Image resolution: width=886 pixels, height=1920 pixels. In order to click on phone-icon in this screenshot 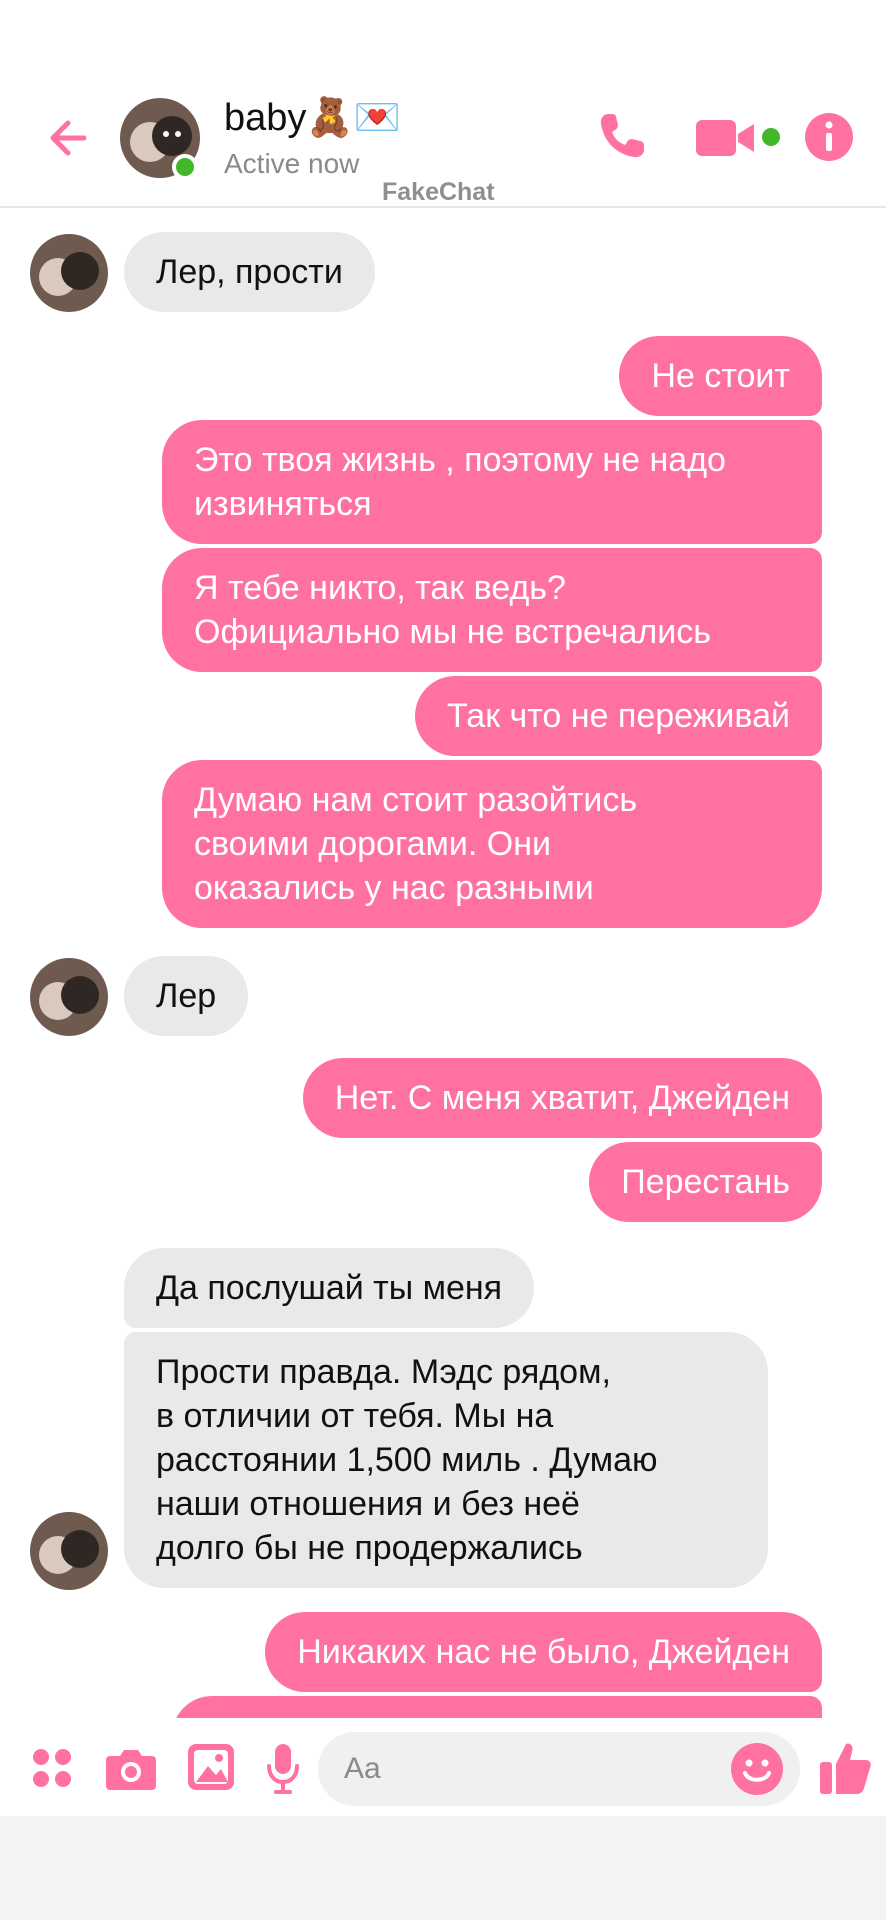, I will do `click(622, 136)`.